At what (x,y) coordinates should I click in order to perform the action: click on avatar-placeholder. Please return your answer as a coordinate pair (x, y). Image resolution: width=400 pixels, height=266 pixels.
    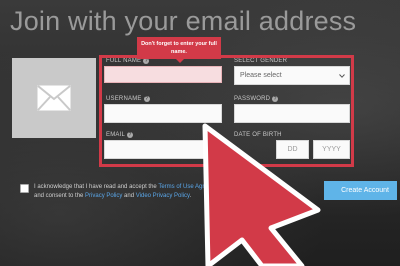
    Looking at the image, I should click on (54, 98).